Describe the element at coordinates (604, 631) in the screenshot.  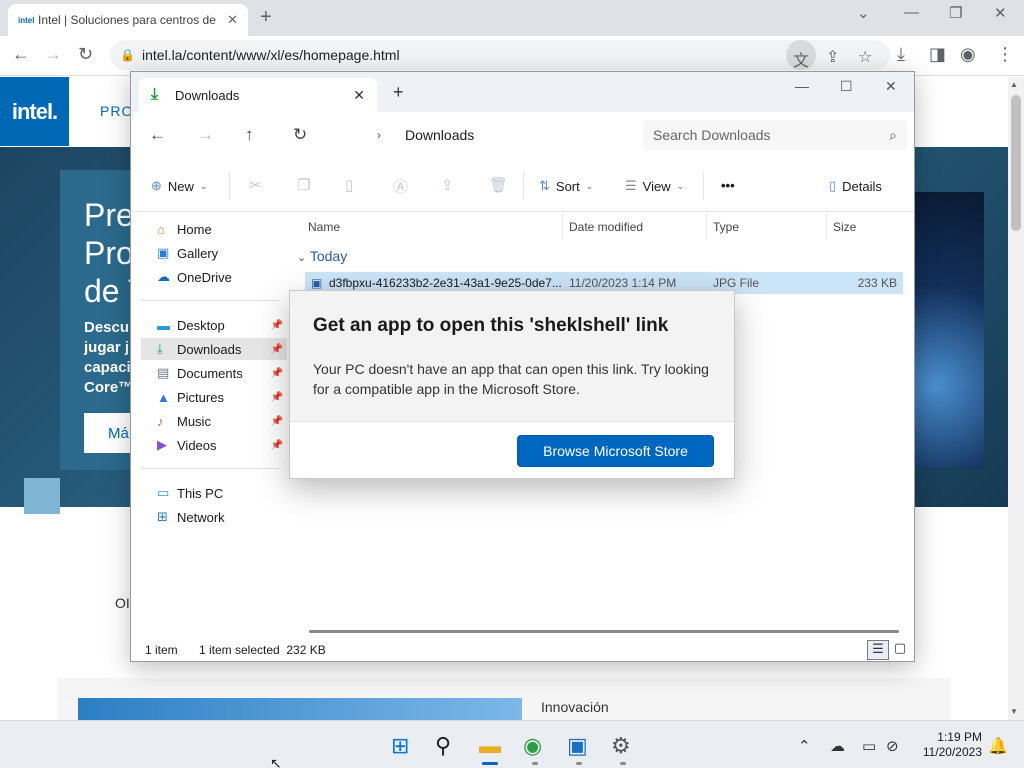
I see `horizontal-scrollbar` at that location.